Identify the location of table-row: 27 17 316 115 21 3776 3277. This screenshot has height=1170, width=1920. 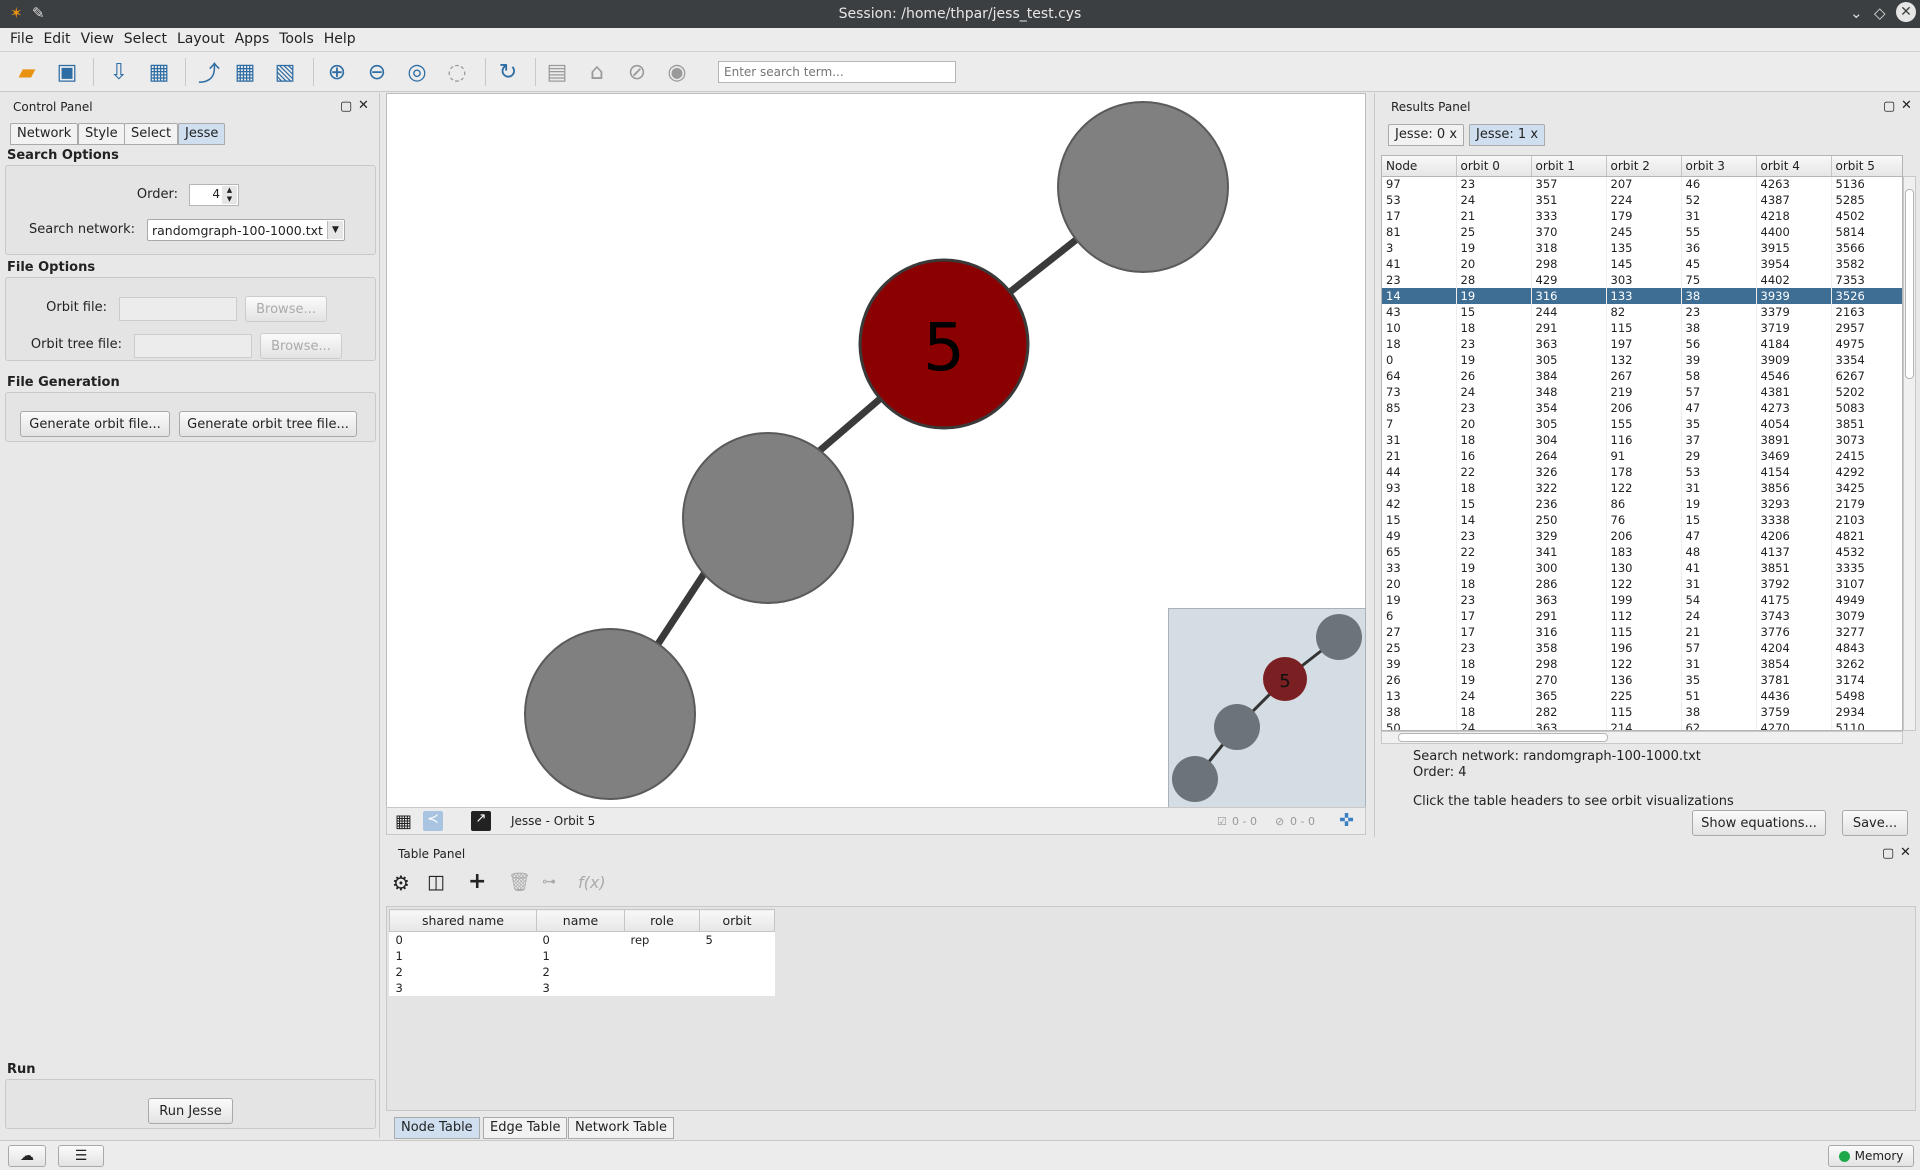
(1642, 632).